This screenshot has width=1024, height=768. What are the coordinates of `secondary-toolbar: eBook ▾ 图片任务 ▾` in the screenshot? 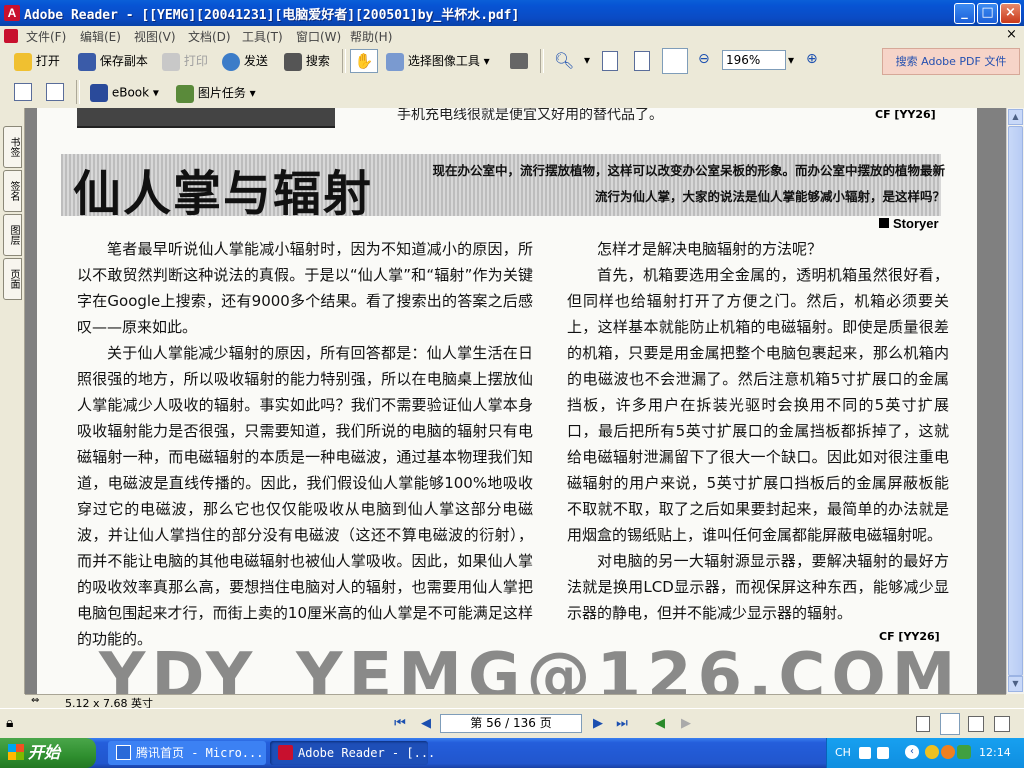 It's located at (512, 93).